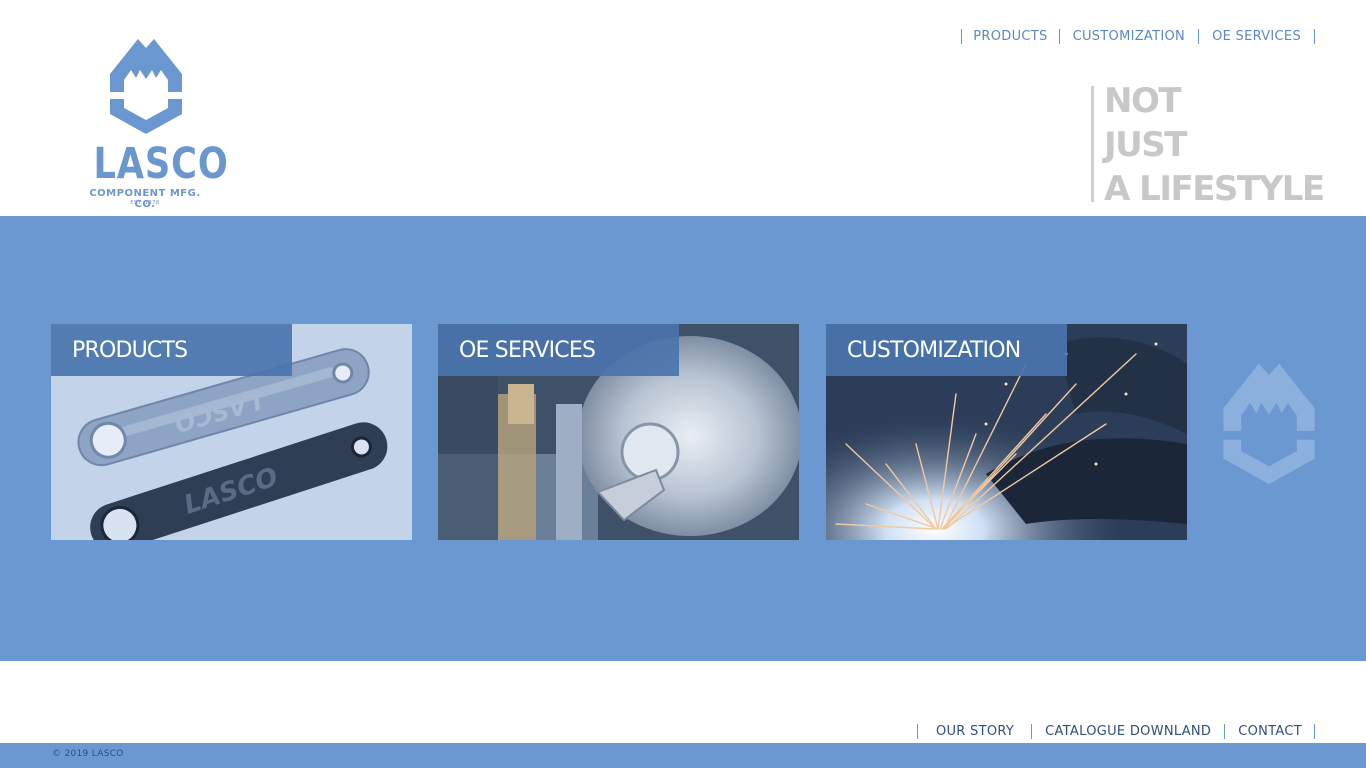 The image size is (1366, 768). Describe the element at coordinates (618, 432) in the screenshot. I see `card-oe-services: OE SERVICES` at that location.